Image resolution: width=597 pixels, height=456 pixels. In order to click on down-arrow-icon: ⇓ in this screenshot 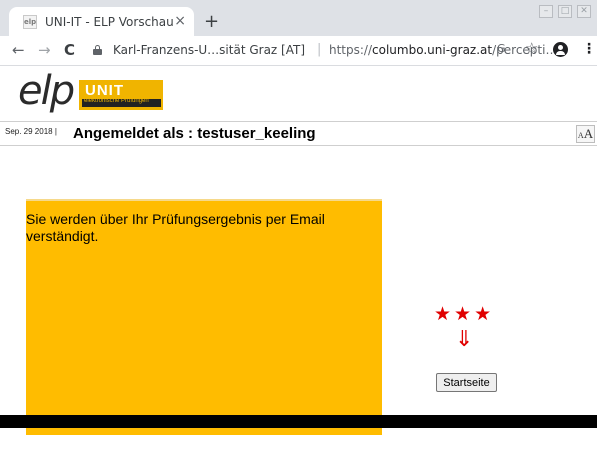, I will do `click(464, 339)`.